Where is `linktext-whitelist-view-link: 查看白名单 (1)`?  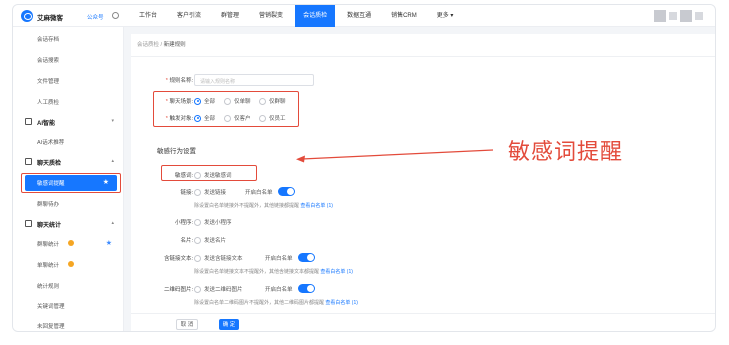 linktext-whitelist-view-link: 查看白名单 (1) is located at coordinates (336, 272).